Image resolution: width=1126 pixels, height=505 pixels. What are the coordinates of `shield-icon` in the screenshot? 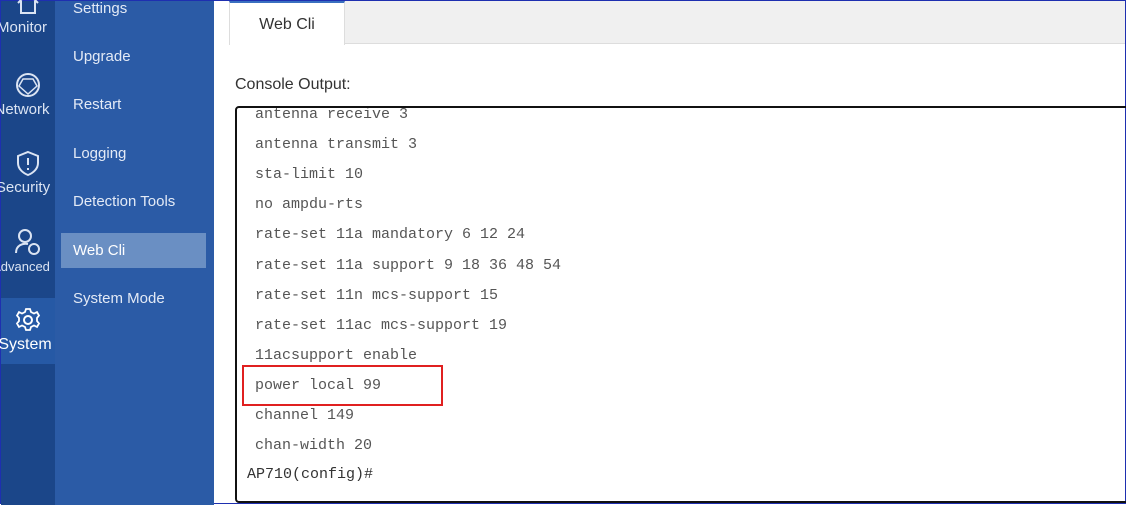 It's located at (28, 163).